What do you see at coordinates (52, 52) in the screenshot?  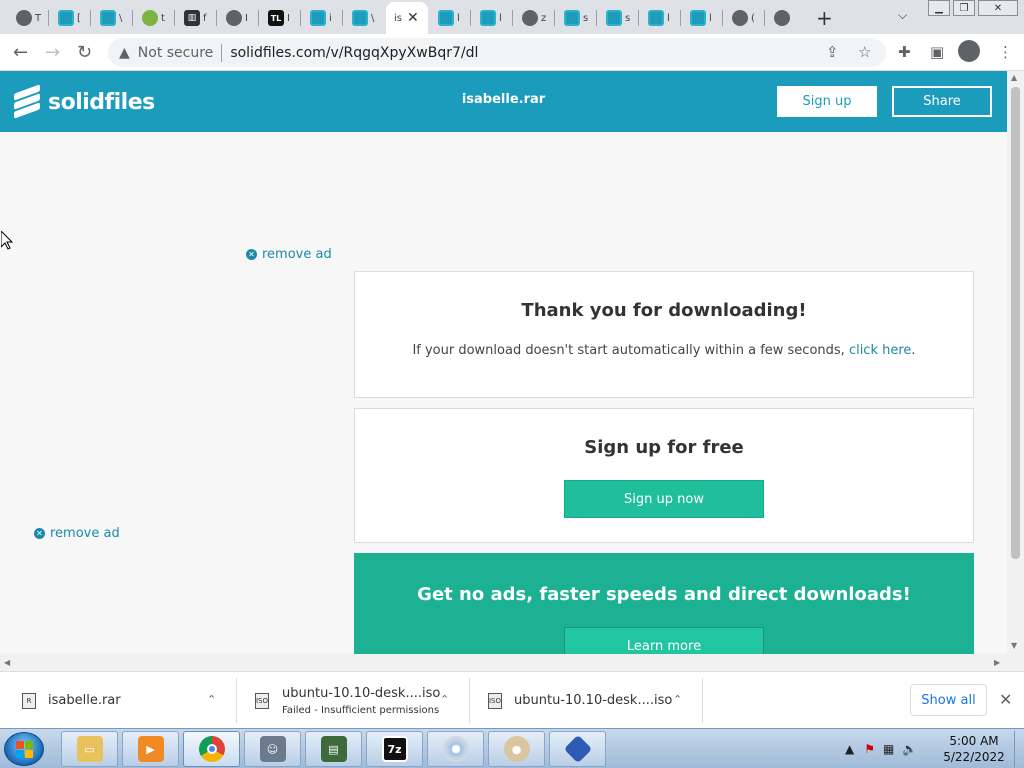 I see `forward-arrow-icon: →` at bounding box center [52, 52].